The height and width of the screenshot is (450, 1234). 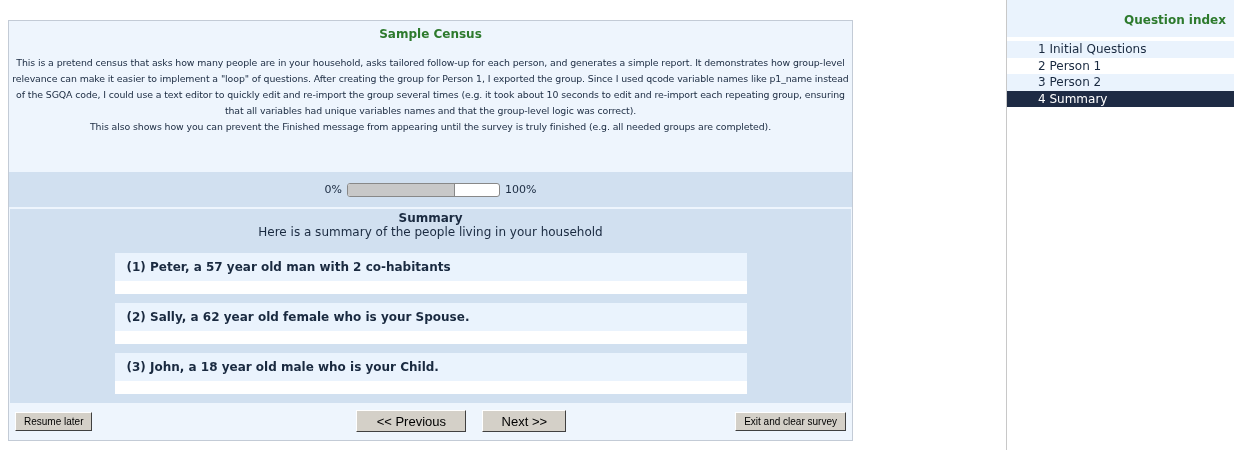 I want to click on survey-description: This also shows how you can prevent the Finished message from appearing until the survey is truly finished (e.g. all needed groups are completed)., so click(x=430, y=127).